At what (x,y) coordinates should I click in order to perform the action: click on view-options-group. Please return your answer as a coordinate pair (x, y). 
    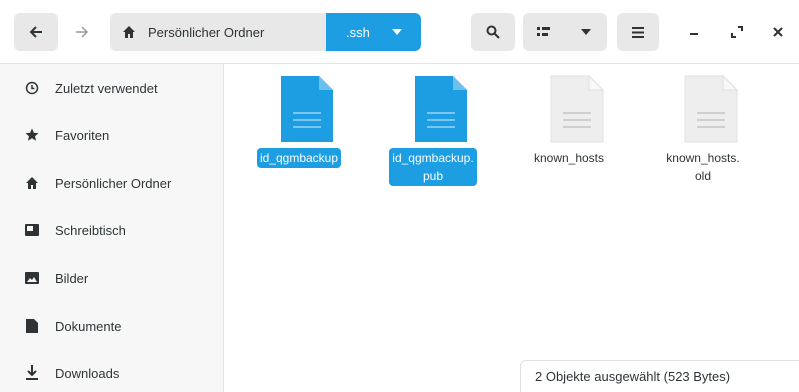
    Looking at the image, I should click on (565, 32).